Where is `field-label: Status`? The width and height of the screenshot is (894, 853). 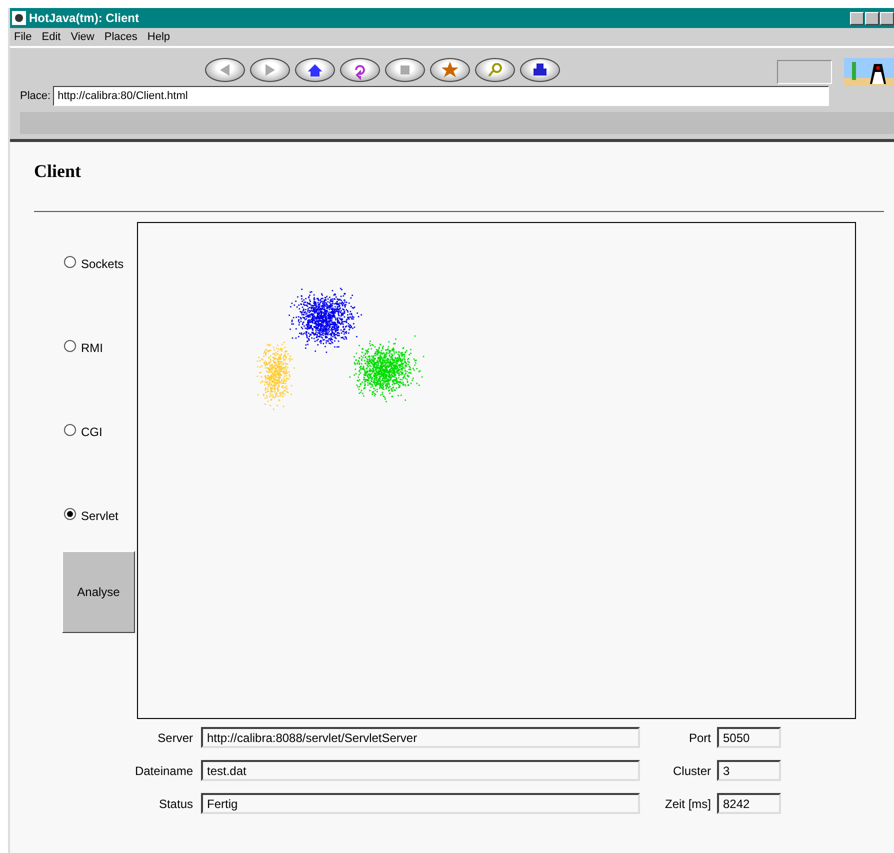 field-label: Status is located at coordinates (176, 804).